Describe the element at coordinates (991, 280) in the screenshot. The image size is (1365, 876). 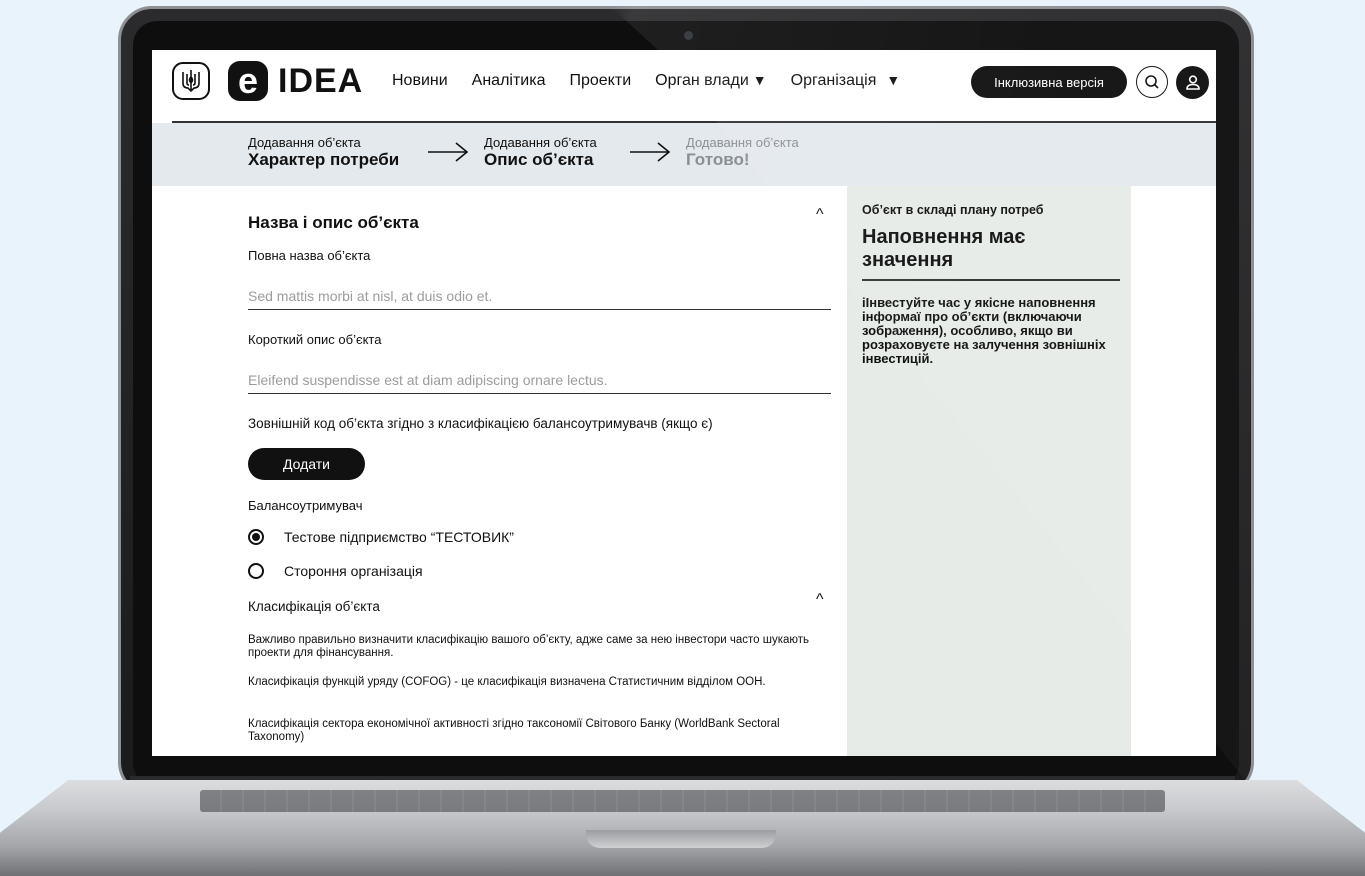
I see `sidebar-divider` at that location.